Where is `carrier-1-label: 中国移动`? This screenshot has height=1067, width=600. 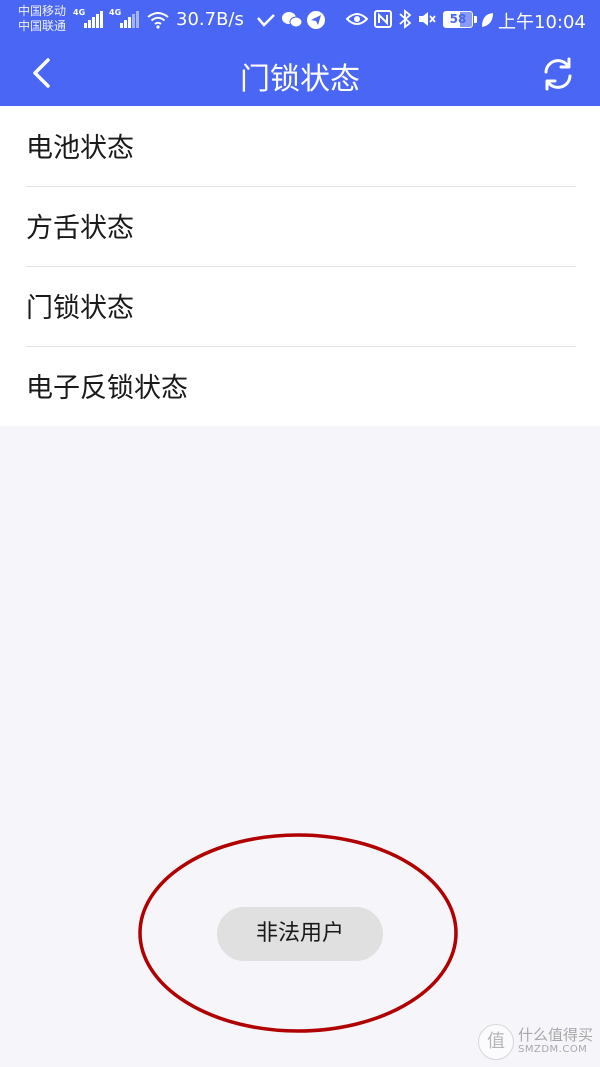 carrier-1-label: 中国移动 is located at coordinates (42, 11).